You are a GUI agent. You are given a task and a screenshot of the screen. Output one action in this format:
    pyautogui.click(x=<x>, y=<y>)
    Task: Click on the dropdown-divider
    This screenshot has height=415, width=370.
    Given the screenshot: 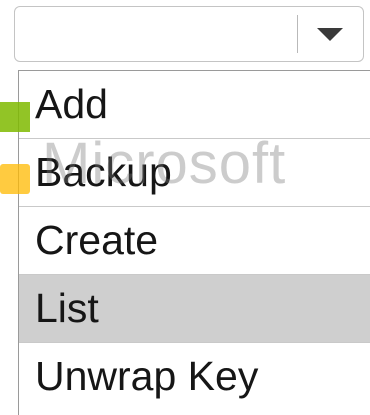 What is the action you would take?
    pyautogui.click(x=297, y=34)
    